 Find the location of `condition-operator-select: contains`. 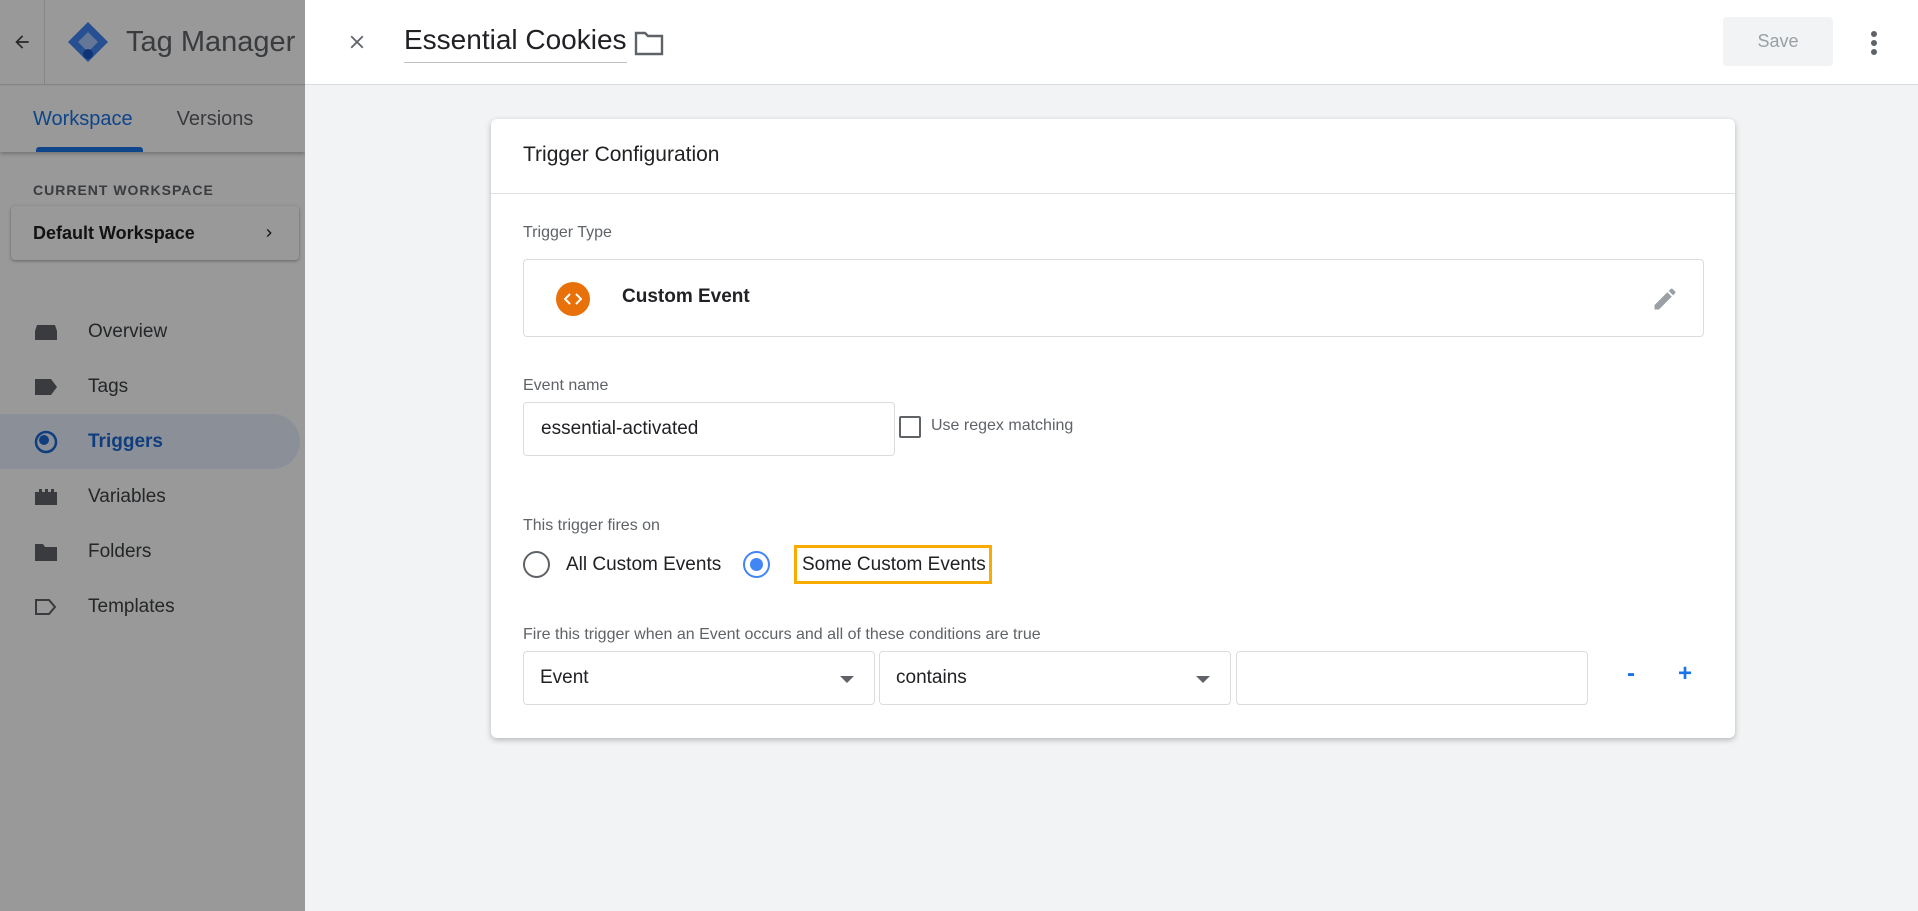

condition-operator-select: contains is located at coordinates (1055, 678).